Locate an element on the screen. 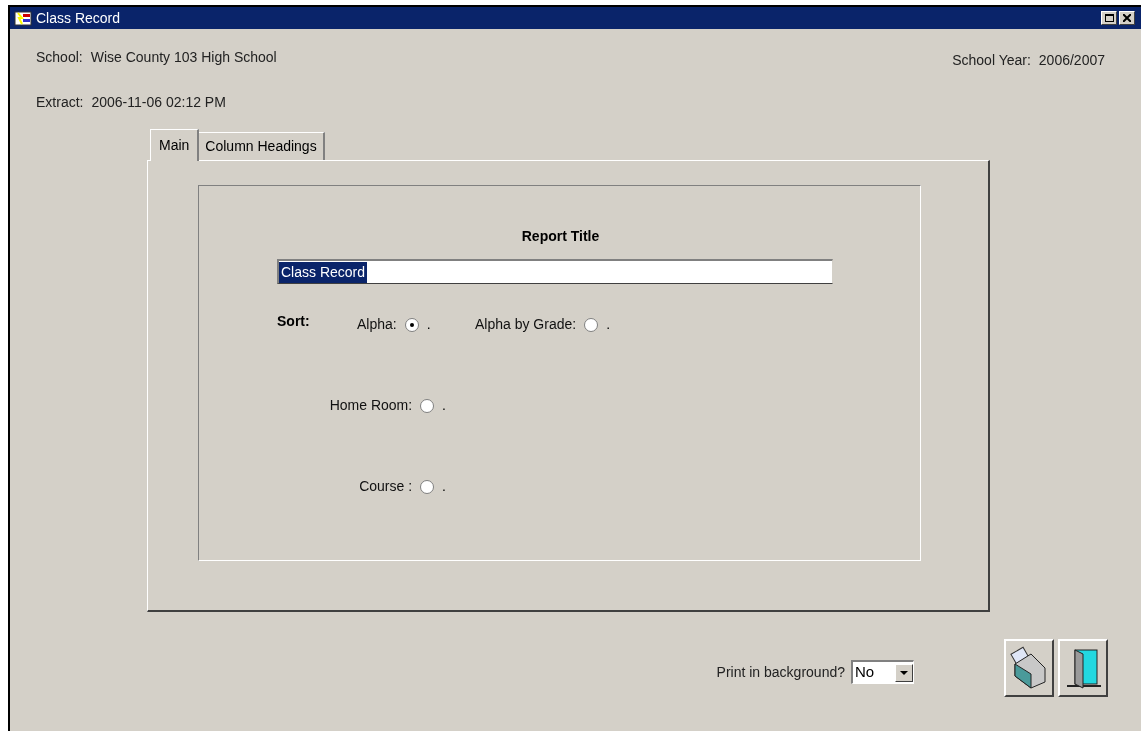 This screenshot has width=1141, height=731. extract-label: Extract: is located at coordinates (60, 102).